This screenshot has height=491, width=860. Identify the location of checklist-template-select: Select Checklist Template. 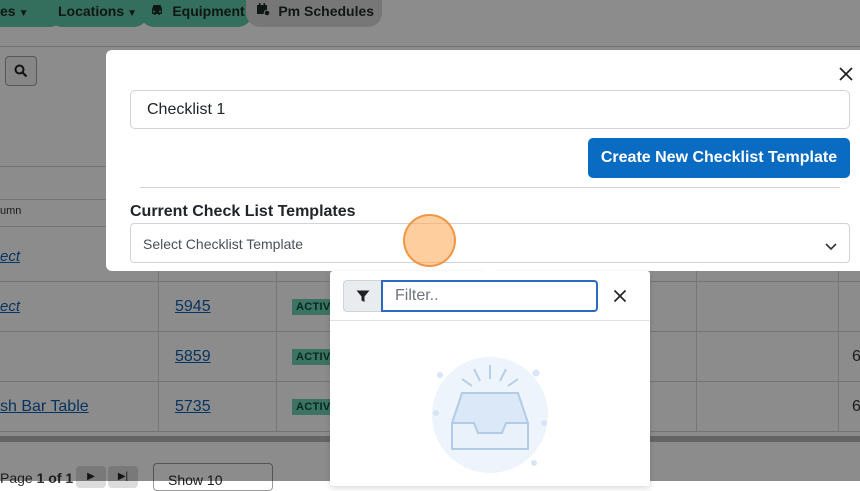
(490, 243).